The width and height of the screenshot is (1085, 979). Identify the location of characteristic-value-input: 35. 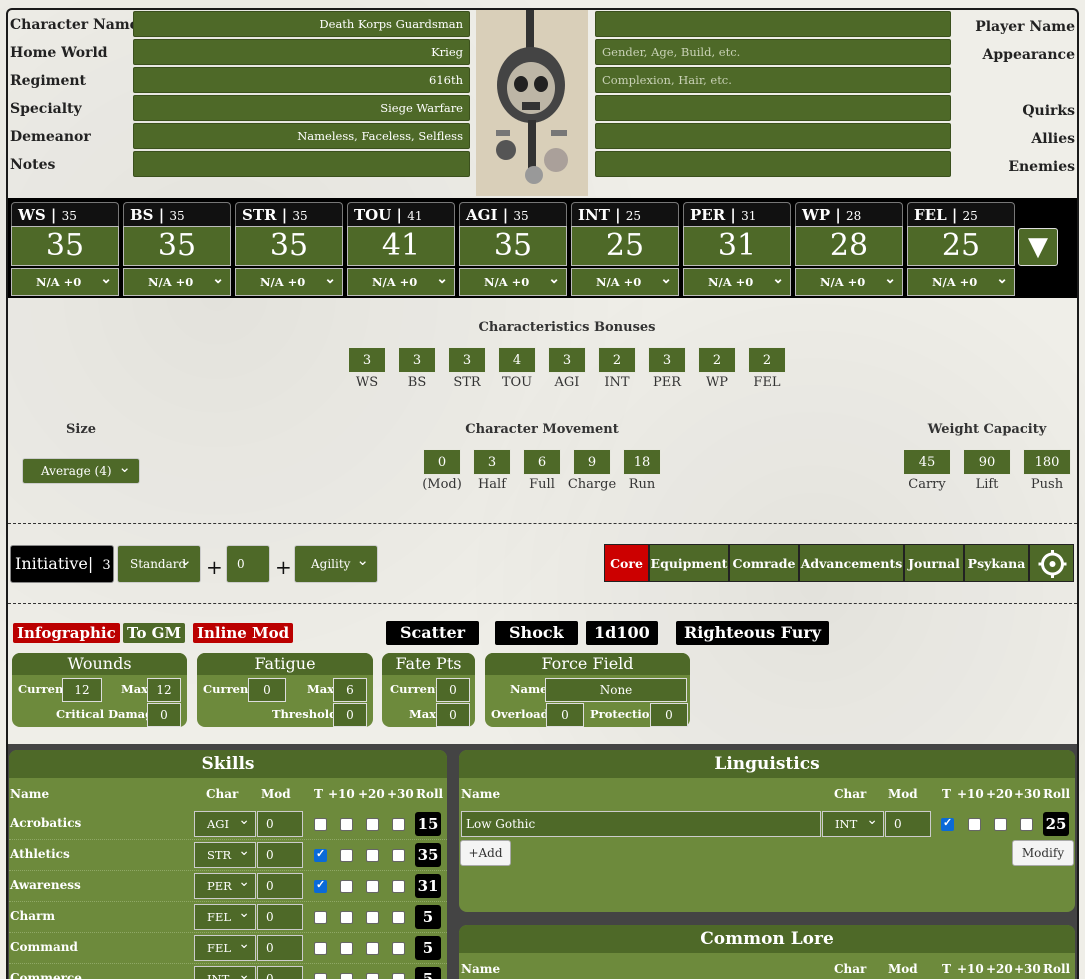
(65, 246).